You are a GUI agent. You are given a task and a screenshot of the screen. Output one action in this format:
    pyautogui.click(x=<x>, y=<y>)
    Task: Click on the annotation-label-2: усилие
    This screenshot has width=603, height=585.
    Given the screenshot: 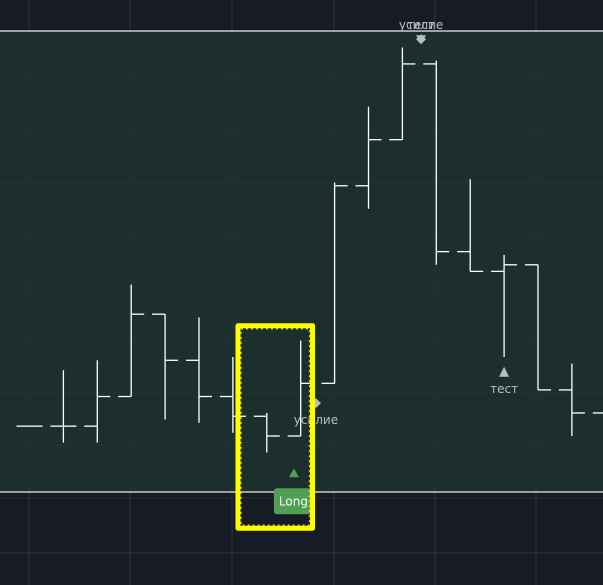 What is the action you would take?
    pyautogui.click(x=316, y=420)
    